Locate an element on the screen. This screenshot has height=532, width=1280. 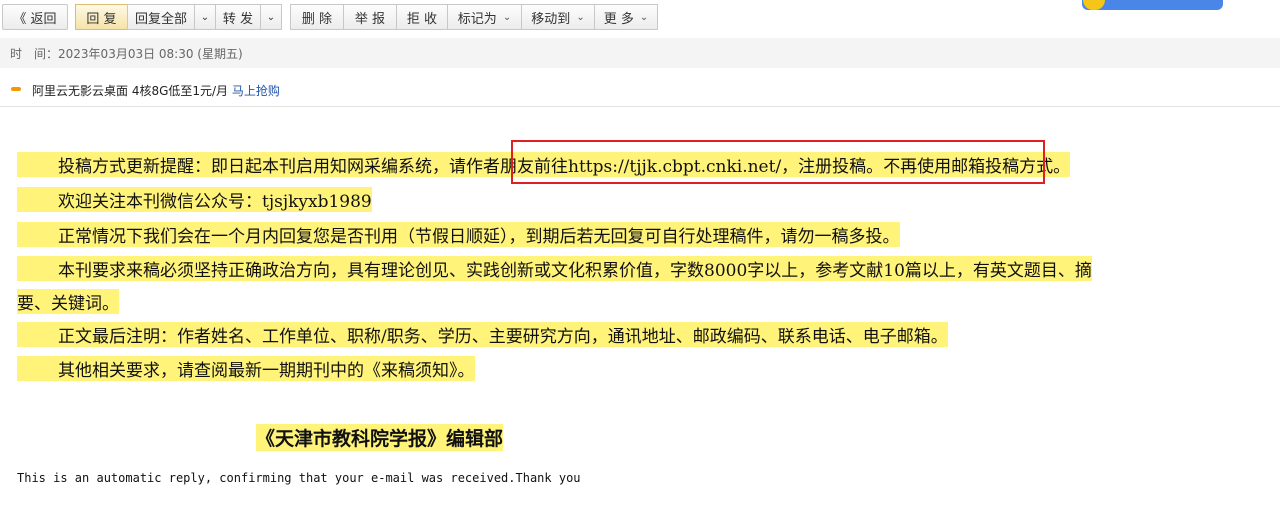
forward-dropdown: ⌄ is located at coordinates (271, 17).